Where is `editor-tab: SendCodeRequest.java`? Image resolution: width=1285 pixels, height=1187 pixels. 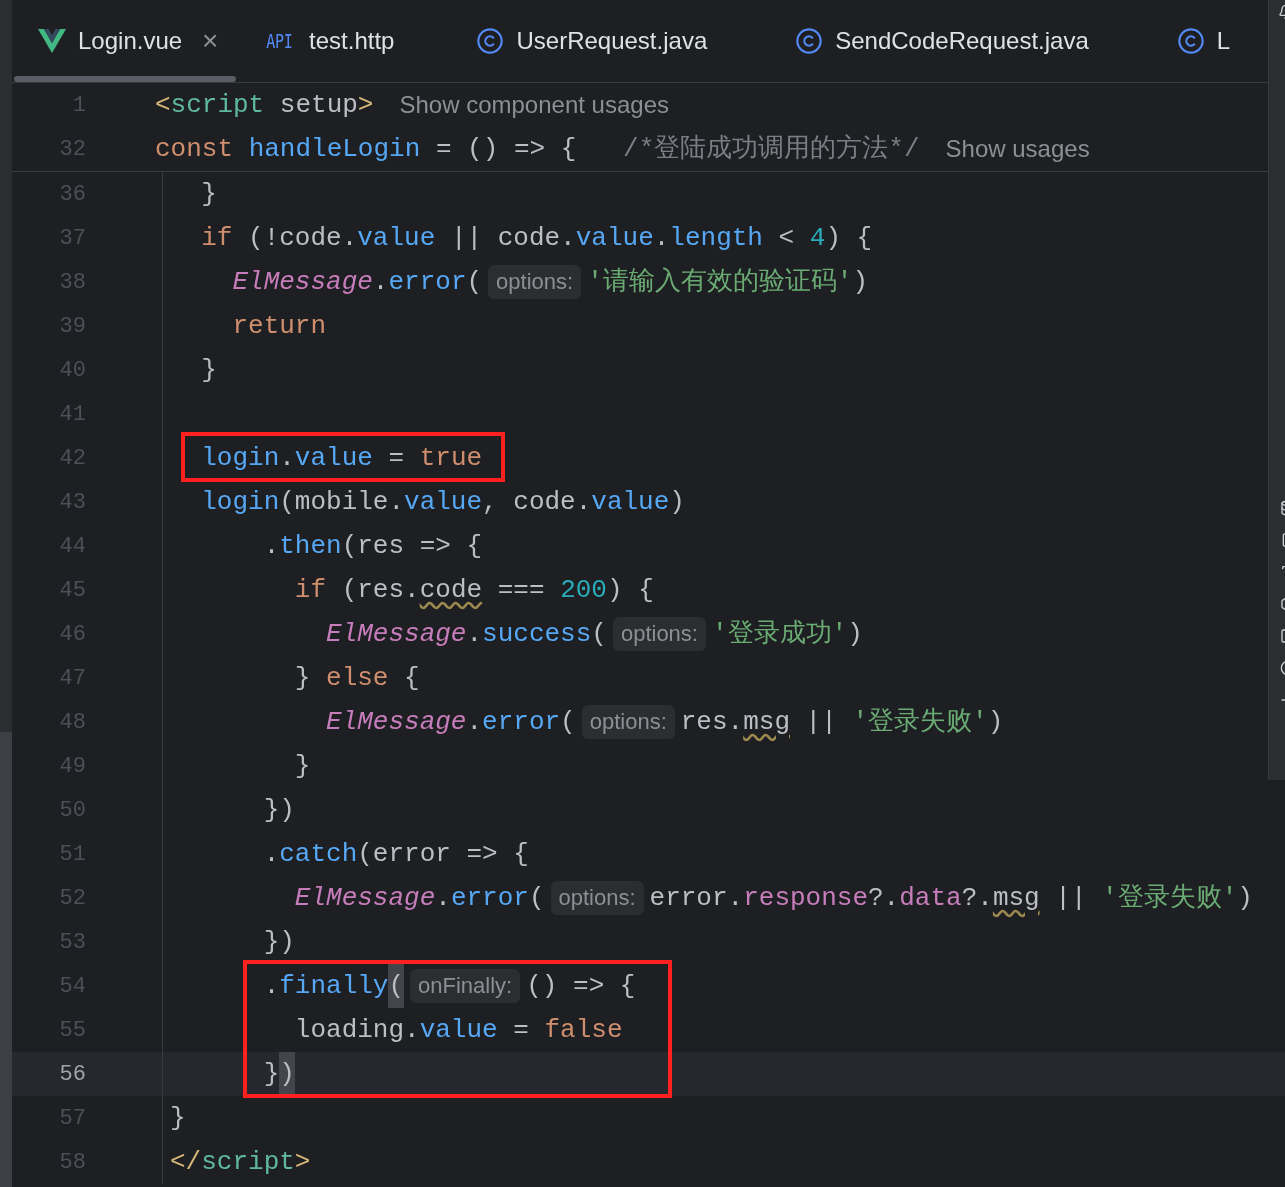
editor-tab: SendCodeRequest.java is located at coordinates (960, 41).